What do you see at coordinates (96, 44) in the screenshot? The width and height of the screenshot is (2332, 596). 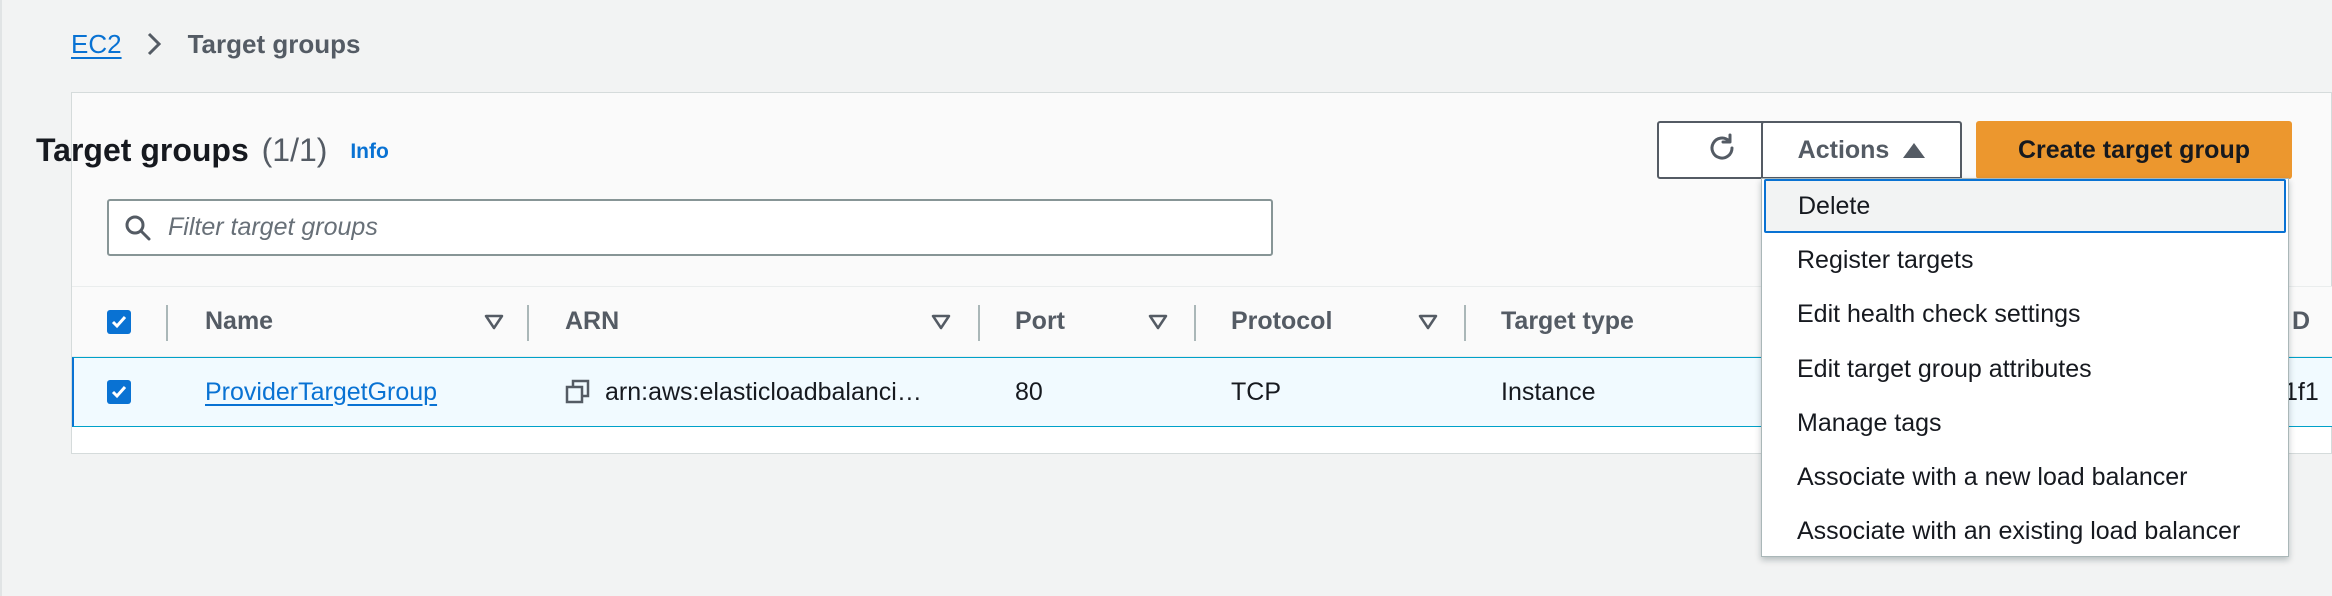 I see `breadcrumb-ec2-link: EC2` at bounding box center [96, 44].